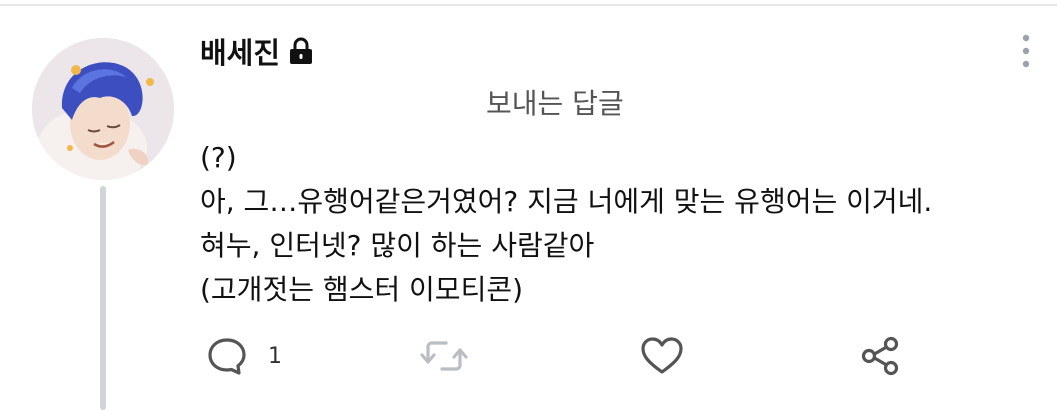  I want to click on share-button, so click(881, 356).